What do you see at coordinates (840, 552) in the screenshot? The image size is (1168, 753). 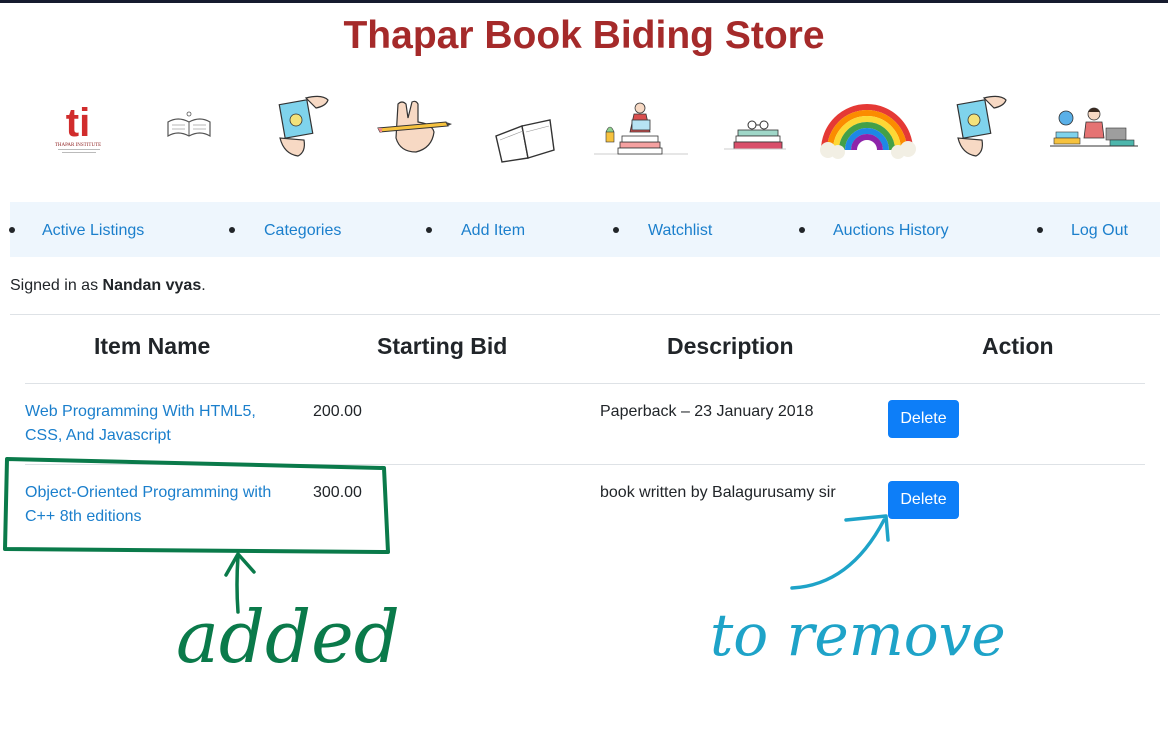 I see `curved-arrow-icon` at bounding box center [840, 552].